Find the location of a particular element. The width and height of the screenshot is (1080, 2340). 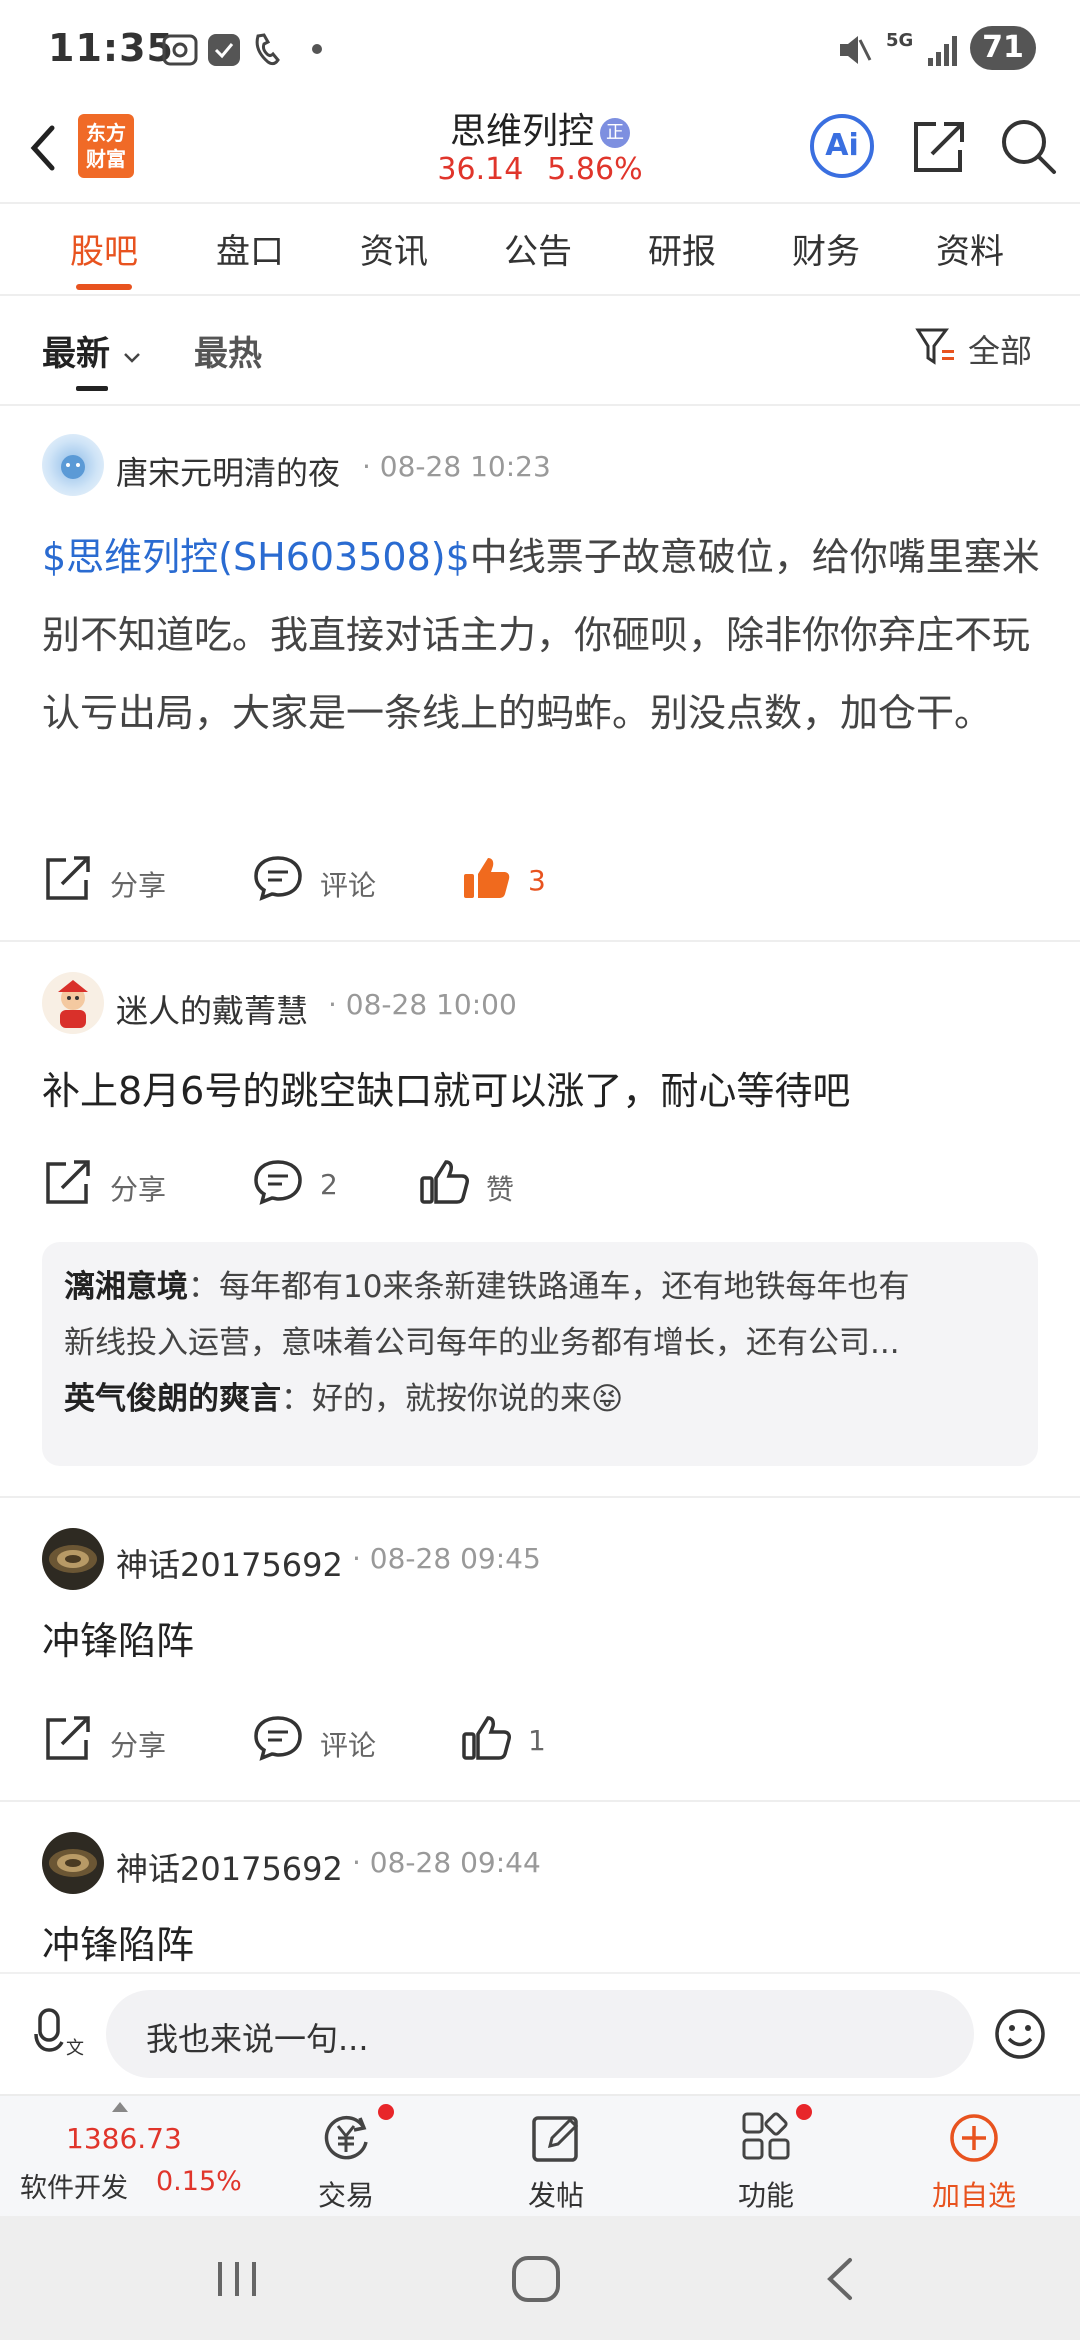

verified-badge: 正 is located at coordinates (615, 133).